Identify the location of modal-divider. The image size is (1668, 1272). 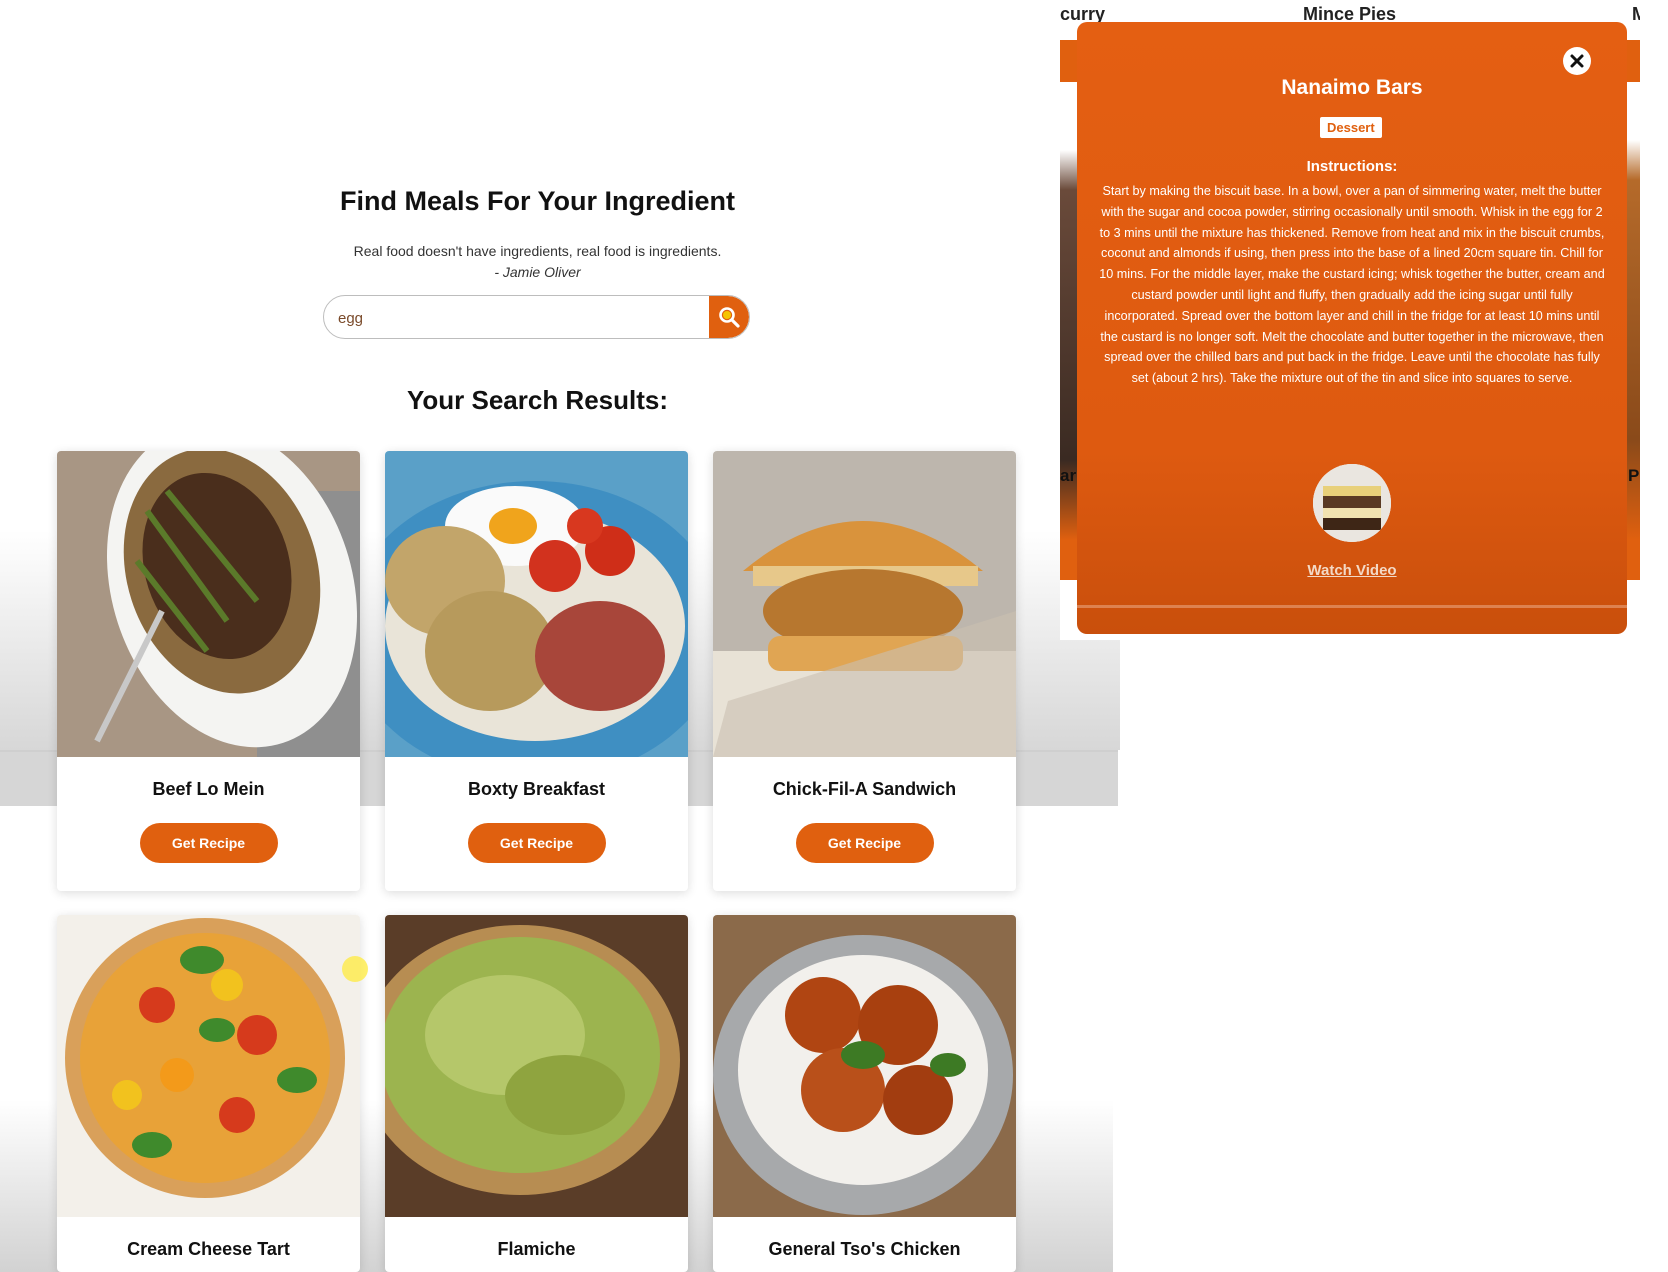
(1352, 606).